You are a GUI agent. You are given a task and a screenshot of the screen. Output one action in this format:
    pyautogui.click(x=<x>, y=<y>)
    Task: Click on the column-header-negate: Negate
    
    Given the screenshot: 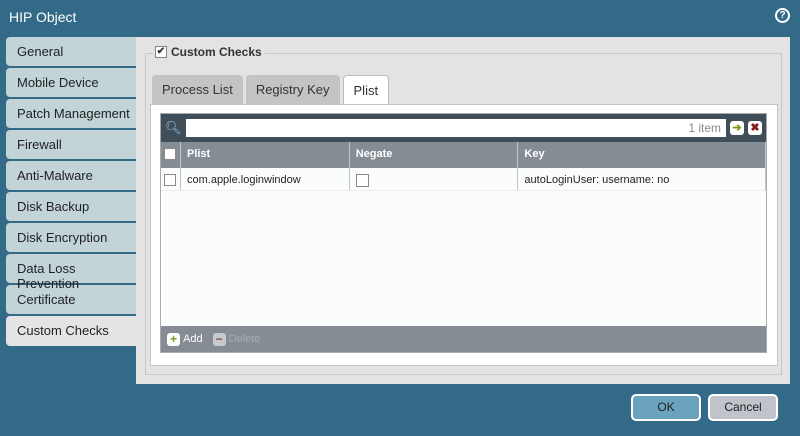 What is the action you would take?
    pyautogui.click(x=434, y=155)
    